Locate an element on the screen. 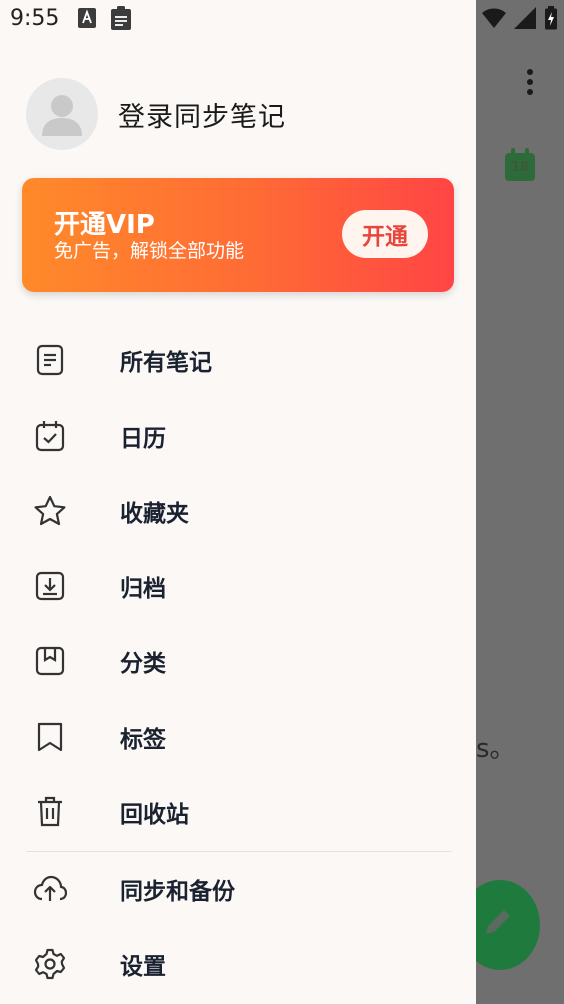  calendar-day: 18 is located at coordinates (520, 167).